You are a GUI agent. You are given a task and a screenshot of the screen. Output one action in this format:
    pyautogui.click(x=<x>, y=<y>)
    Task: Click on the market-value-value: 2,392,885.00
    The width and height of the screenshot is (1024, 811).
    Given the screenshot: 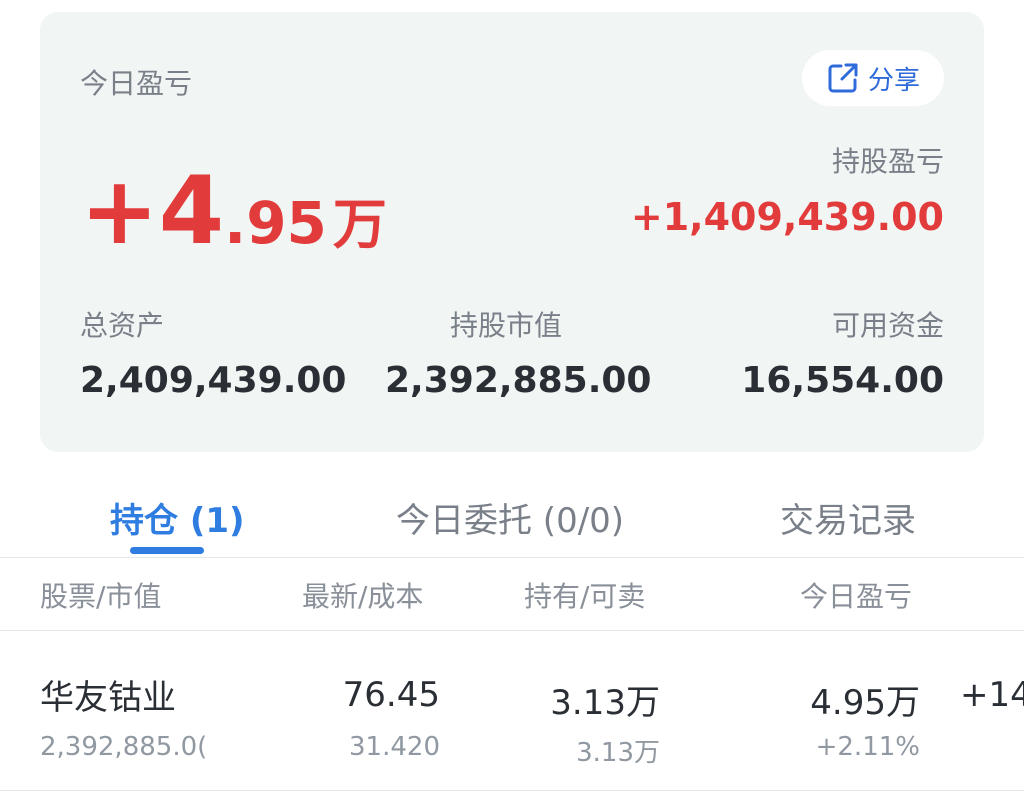 What is the action you would take?
    pyautogui.click(x=518, y=380)
    